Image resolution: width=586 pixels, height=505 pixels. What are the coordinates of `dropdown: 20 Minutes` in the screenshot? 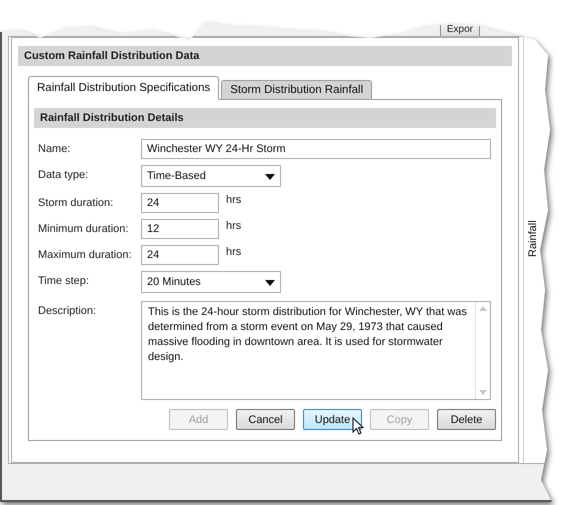 It's located at (211, 282).